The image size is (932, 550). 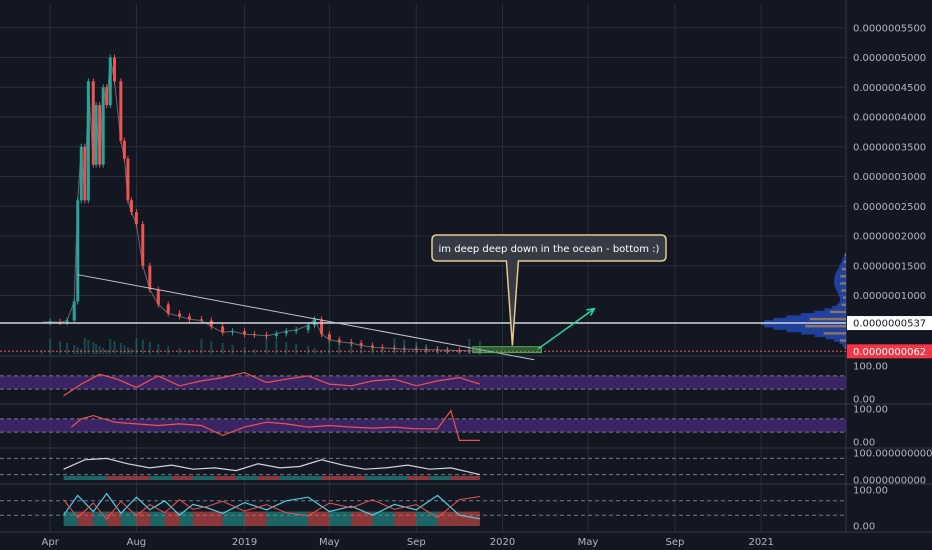 I want to click on price-axis-label: 0.0000005000, so click(x=889, y=58).